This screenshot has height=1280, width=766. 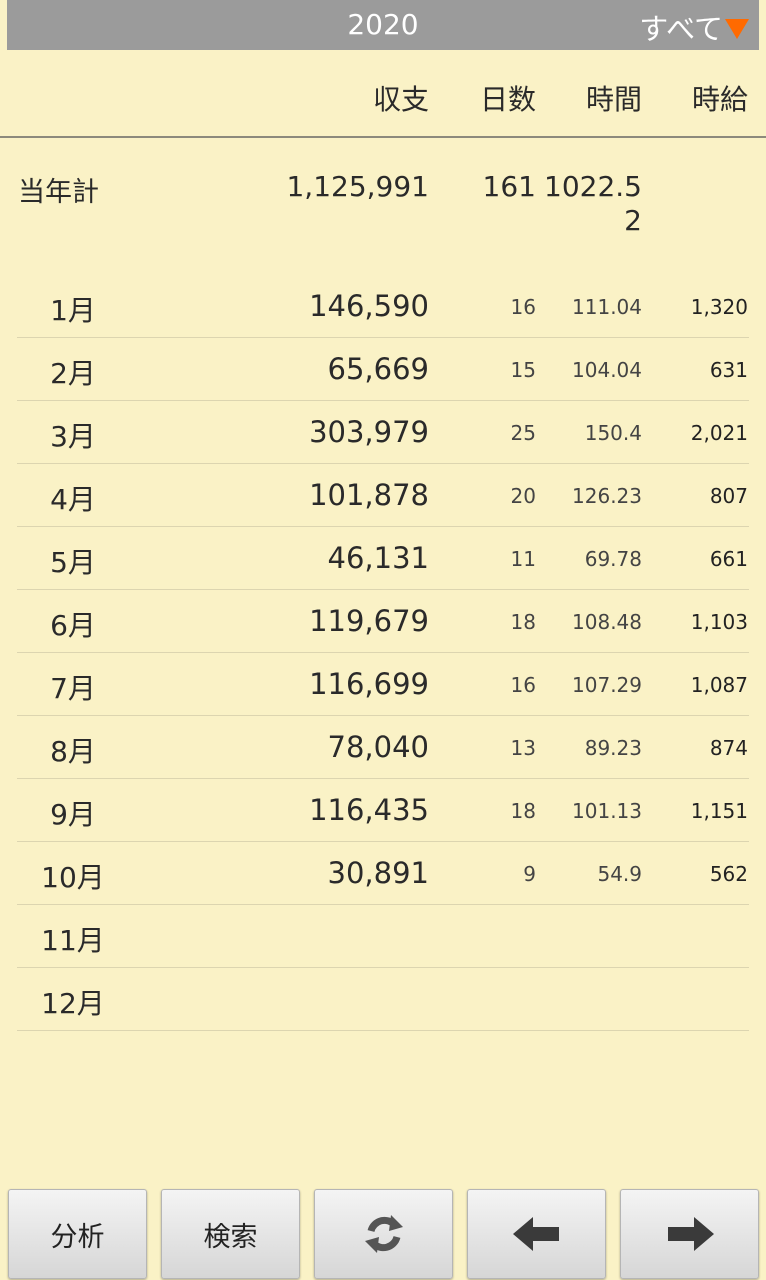 I want to click on month-wage: 562, so click(x=728, y=874).